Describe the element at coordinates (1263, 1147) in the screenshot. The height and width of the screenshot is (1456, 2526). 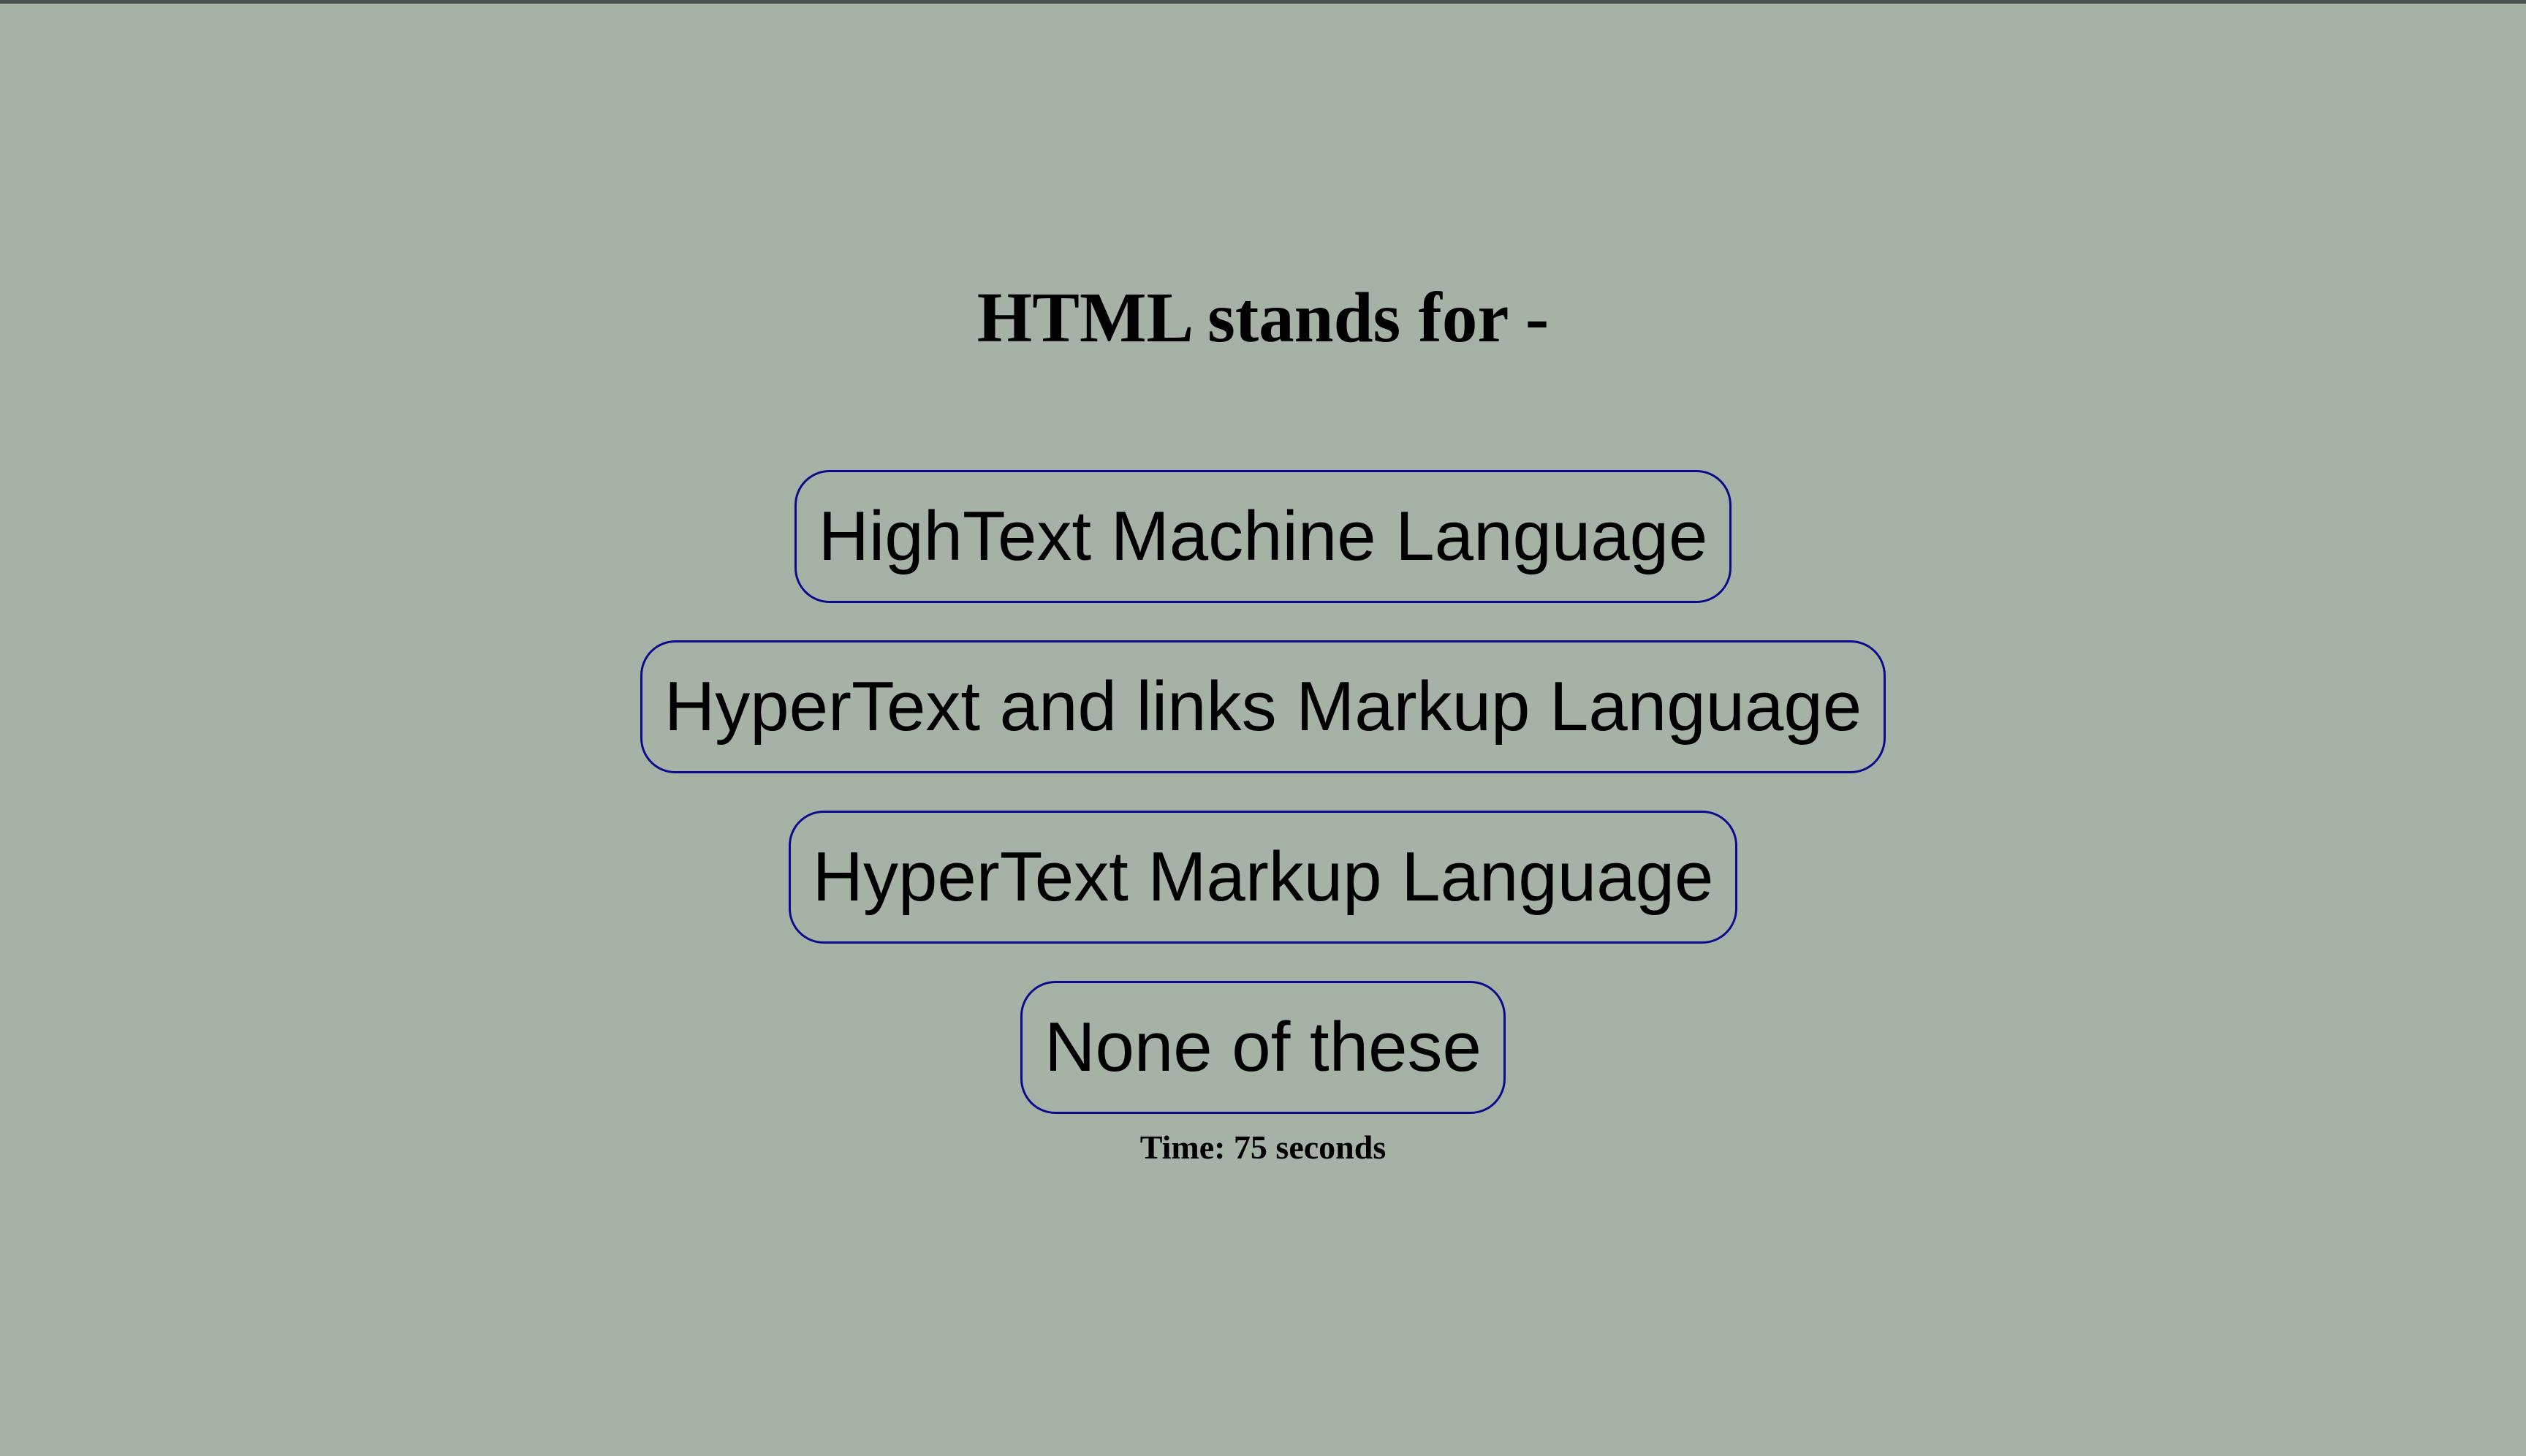
I see `timer-text: Time: 75 seconds` at that location.